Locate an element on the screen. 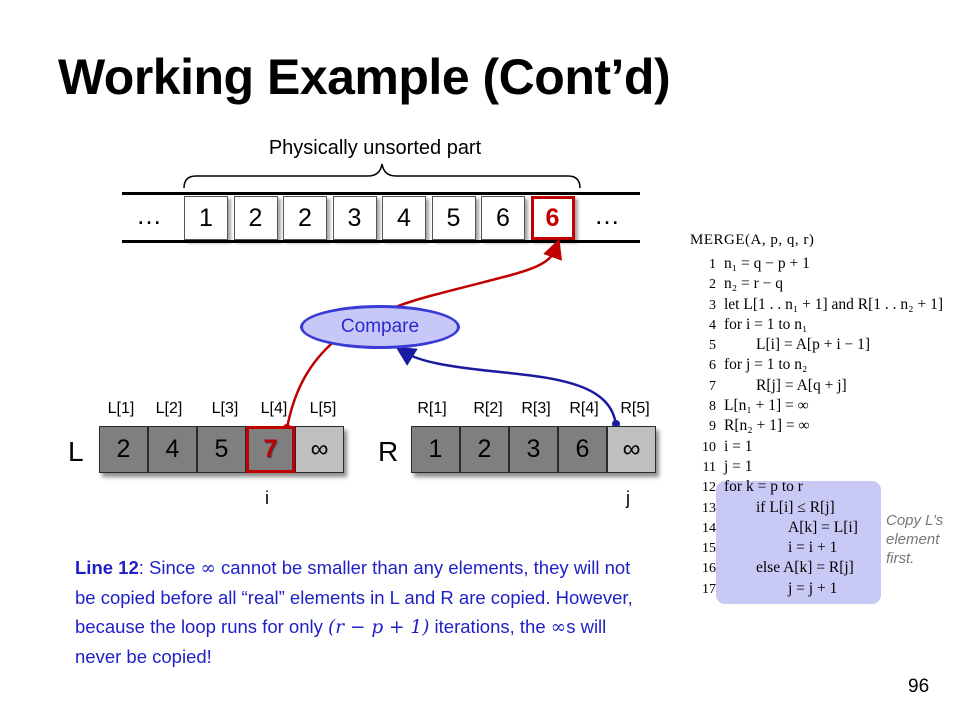 Image resolution: width=960 pixels, height=720 pixels. code-line-number: 8 is located at coordinates (712, 407).